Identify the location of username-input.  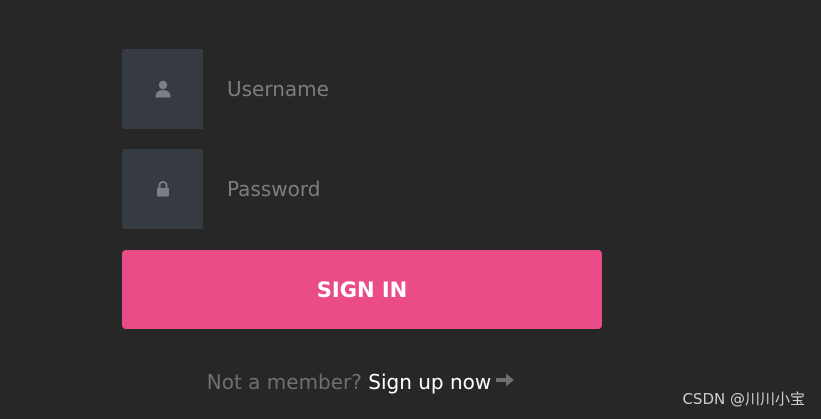
(402, 89).